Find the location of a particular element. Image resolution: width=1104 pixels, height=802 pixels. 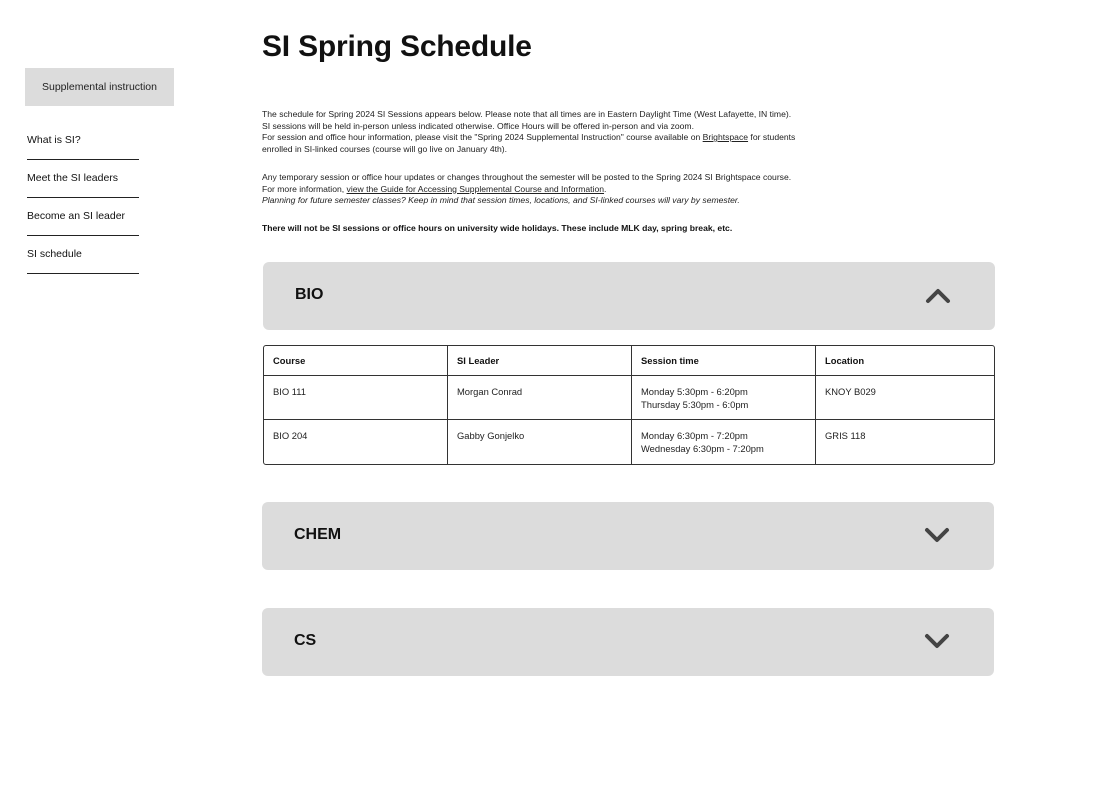

cell-leader: Morgan Conrad is located at coordinates (540, 398).